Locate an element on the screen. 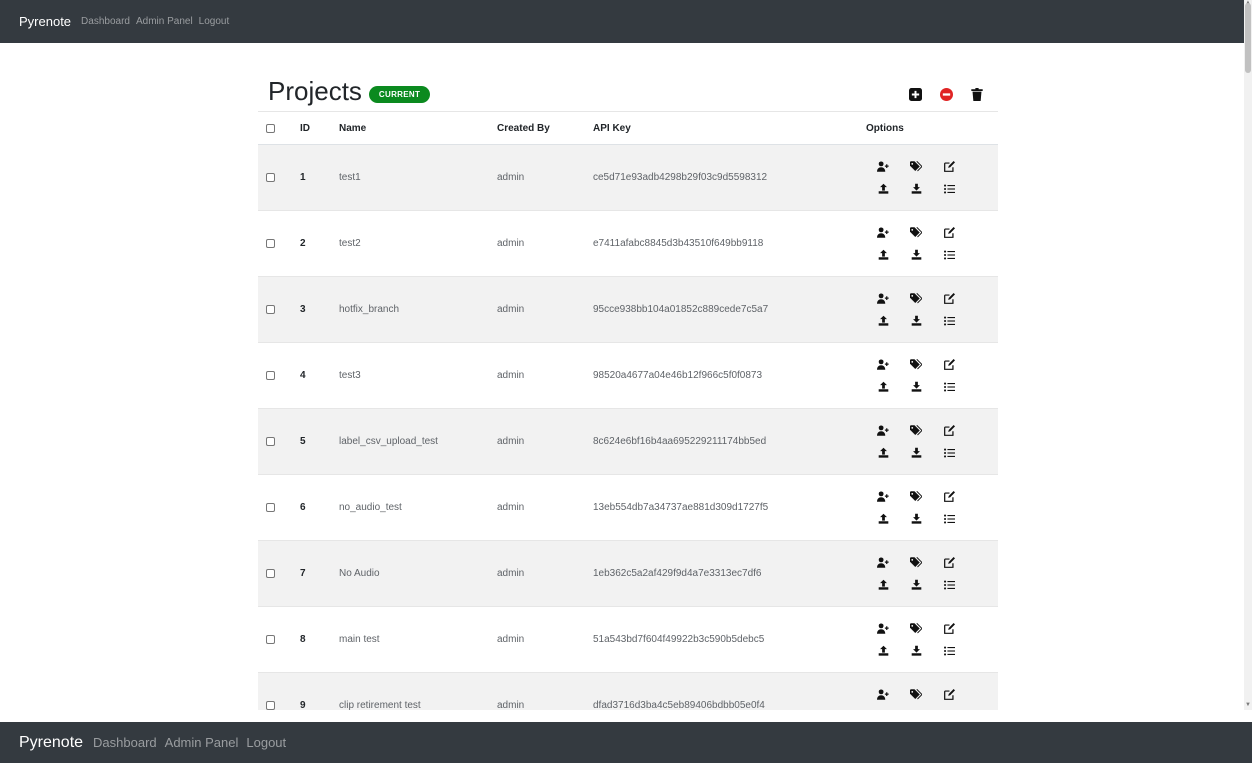  header-name: Name is located at coordinates (418, 128).